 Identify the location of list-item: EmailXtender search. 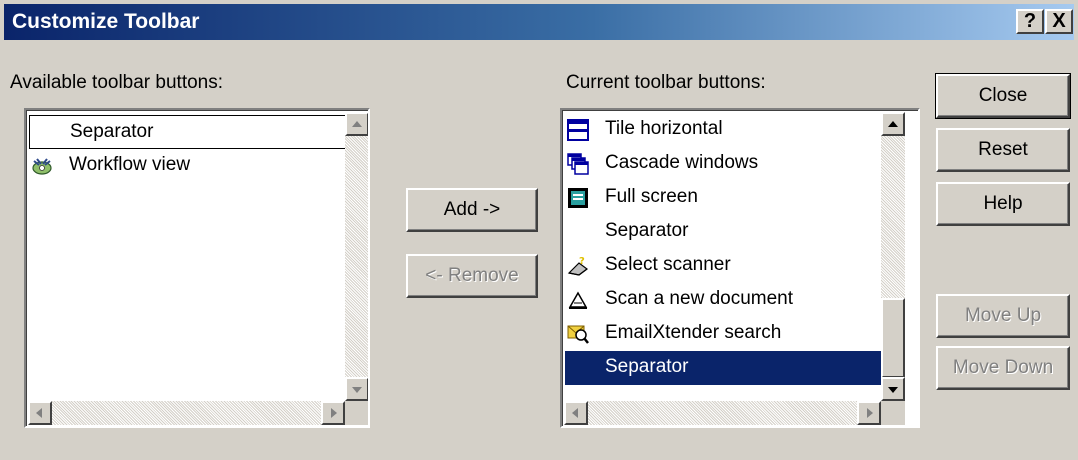
(724, 334).